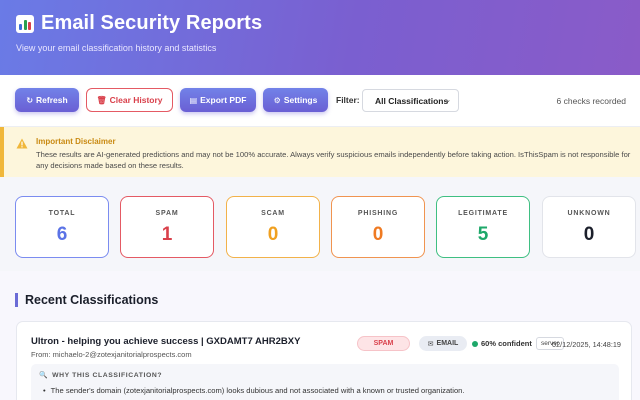  What do you see at coordinates (47, 100) in the screenshot?
I see `refresh-button: ↻ Refresh` at bounding box center [47, 100].